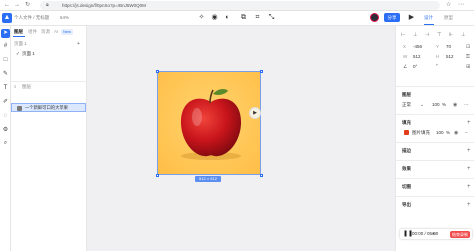  I want to click on align-top-icon: ⊤, so click(439, 35).